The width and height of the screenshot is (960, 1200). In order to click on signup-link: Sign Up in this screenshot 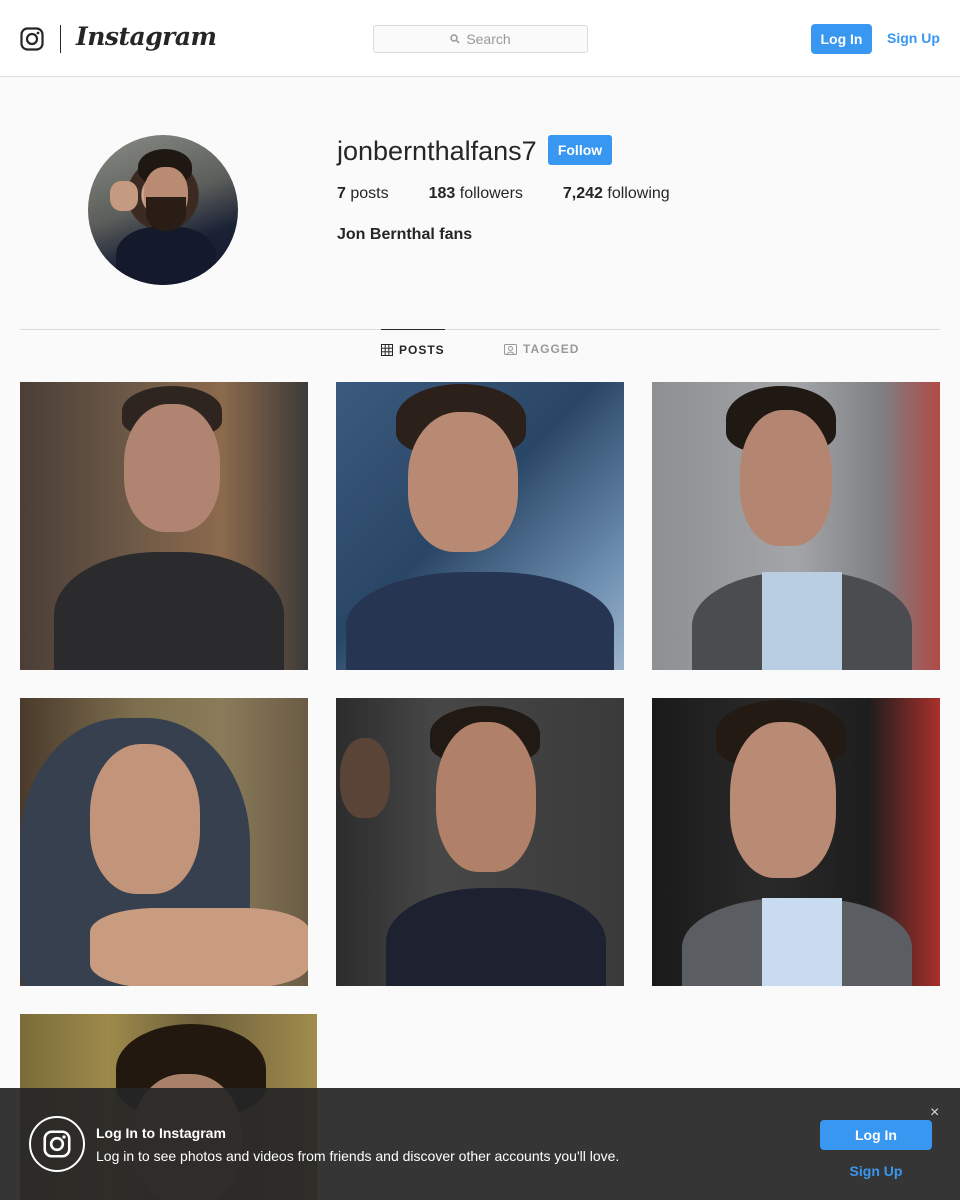, I will do `click(913, 38)`.